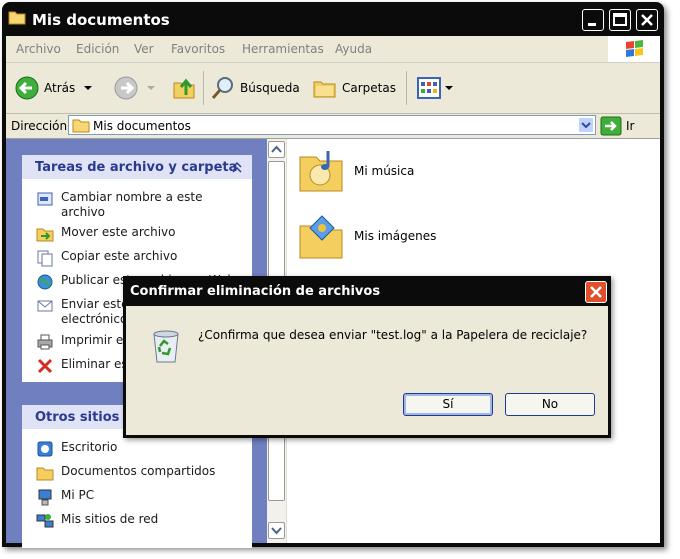 This screenshot has height=559, width=680. I want to click on views-icon, so click(429, 88).